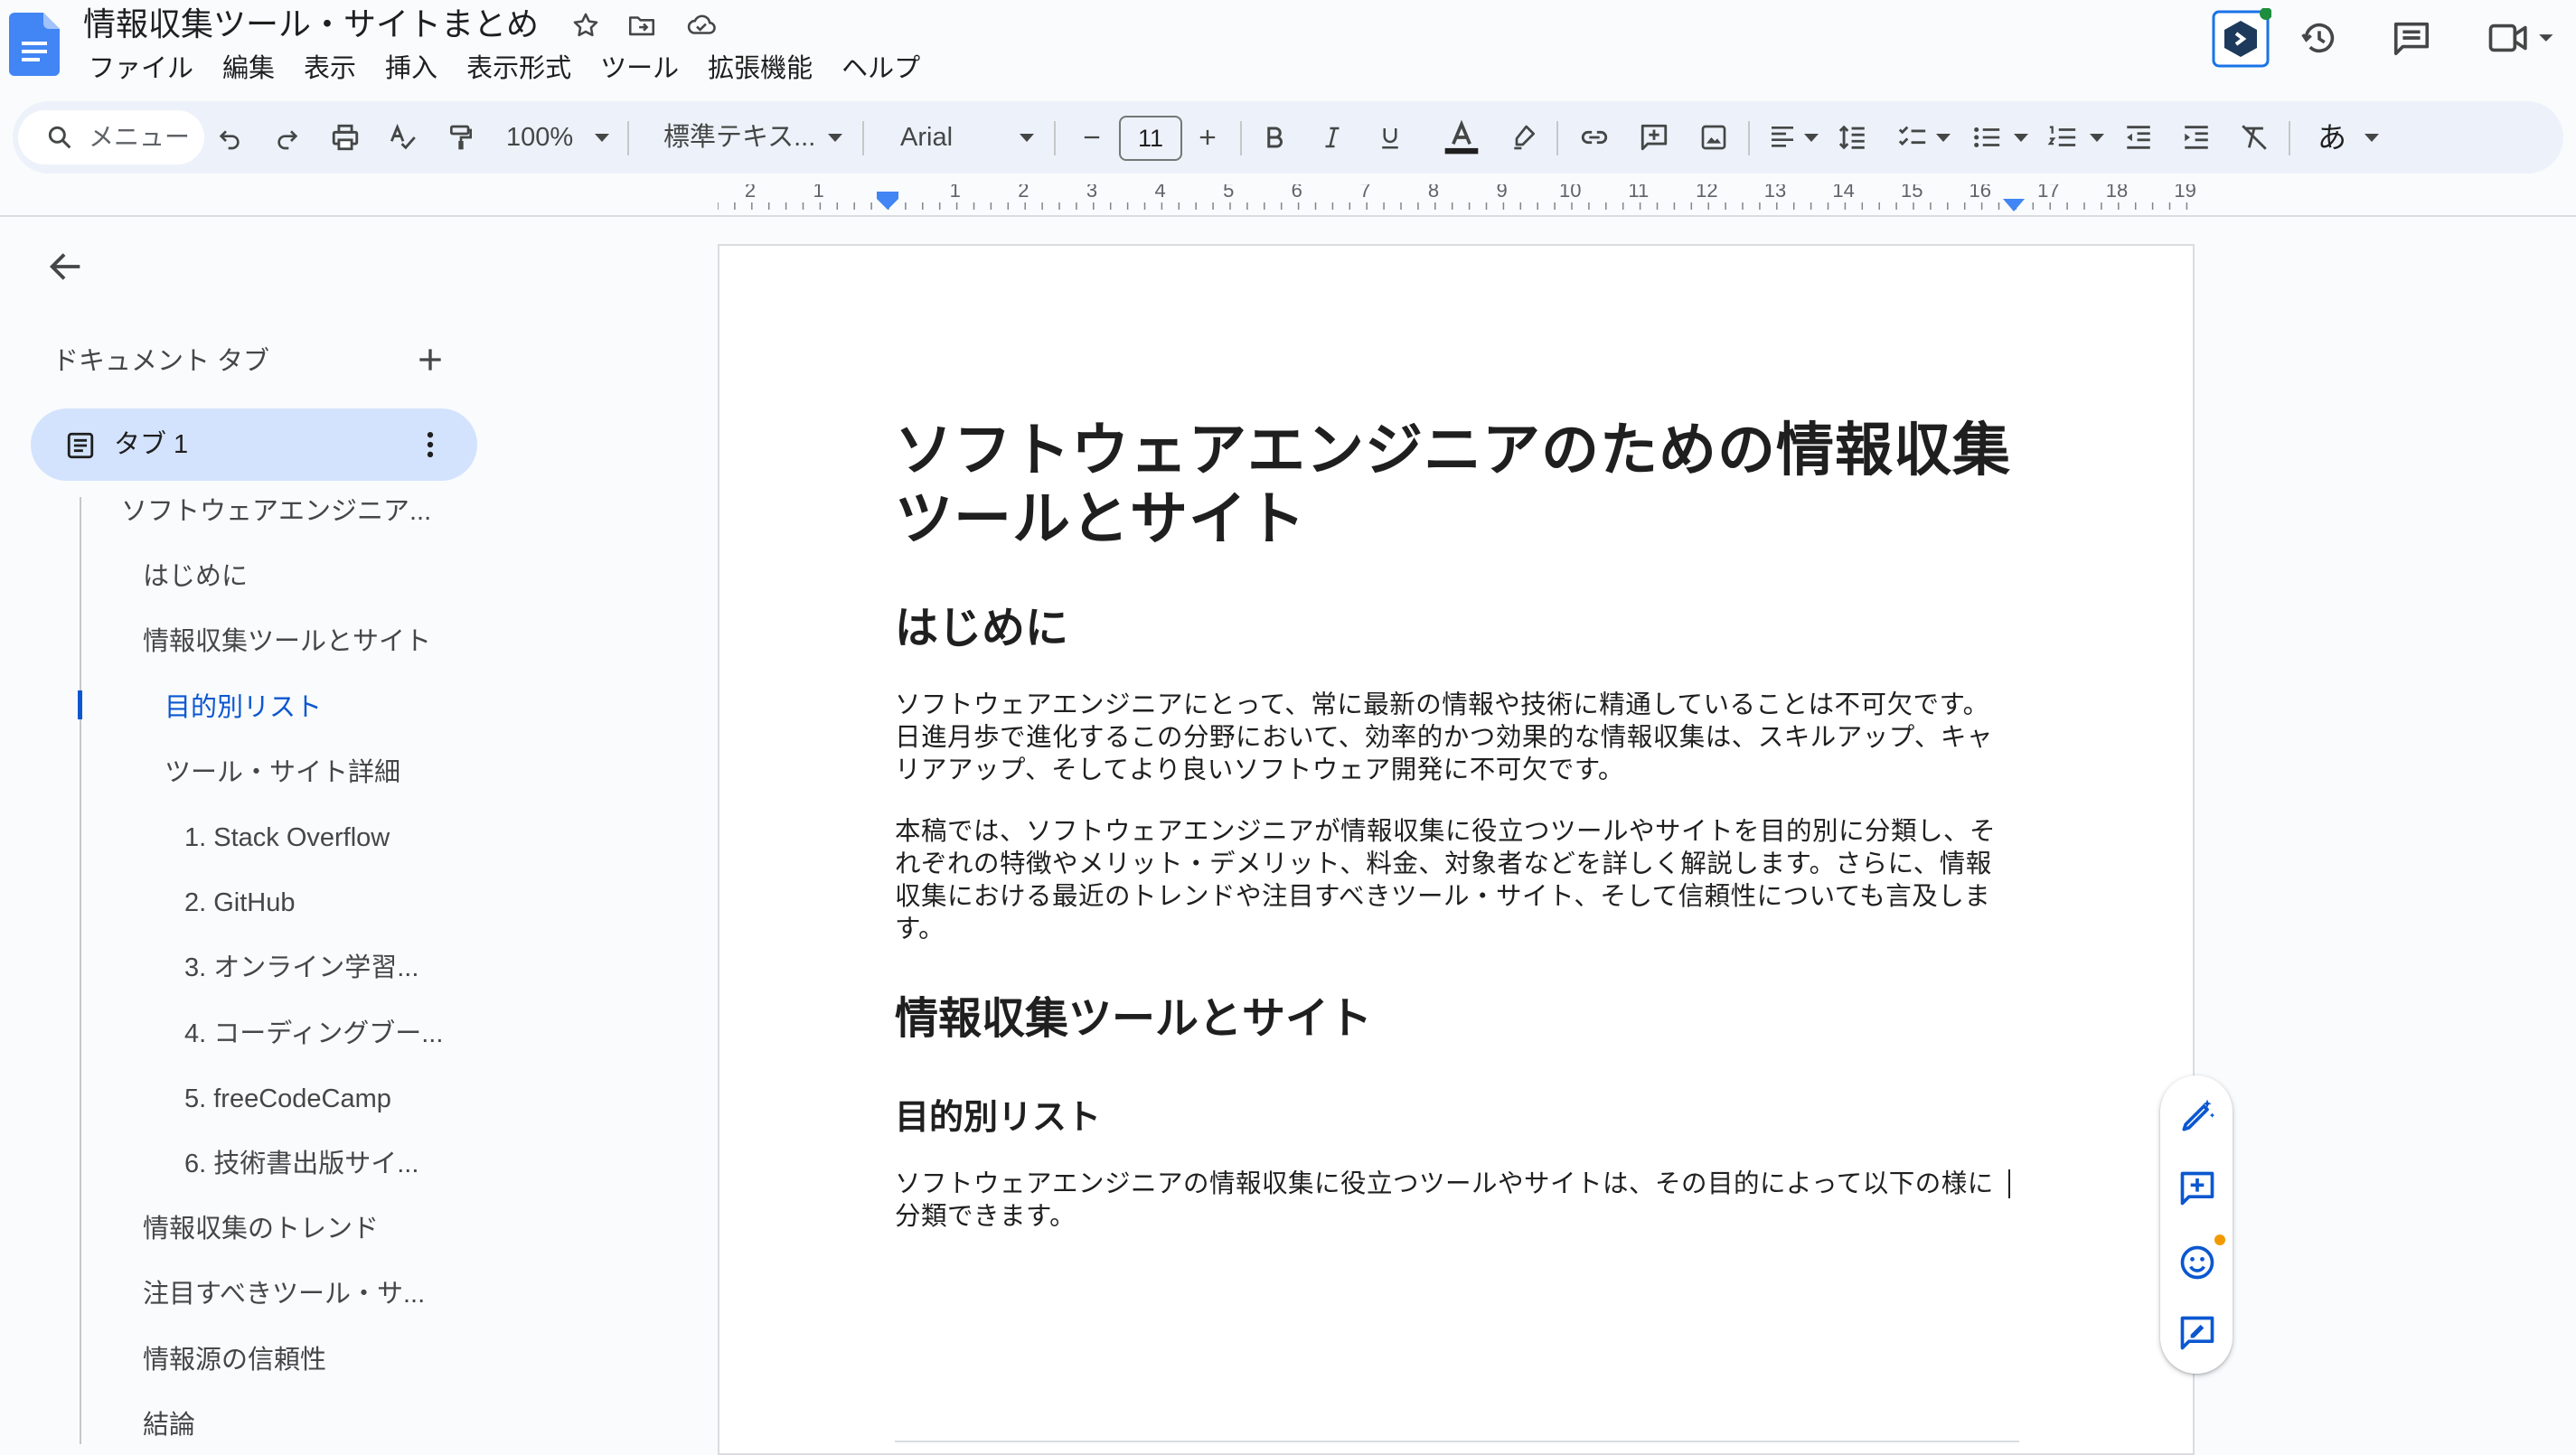  Describe the element at coordinates (1297, 193) in the screenshot. I see `ruler-tick-label: 6` at that location.